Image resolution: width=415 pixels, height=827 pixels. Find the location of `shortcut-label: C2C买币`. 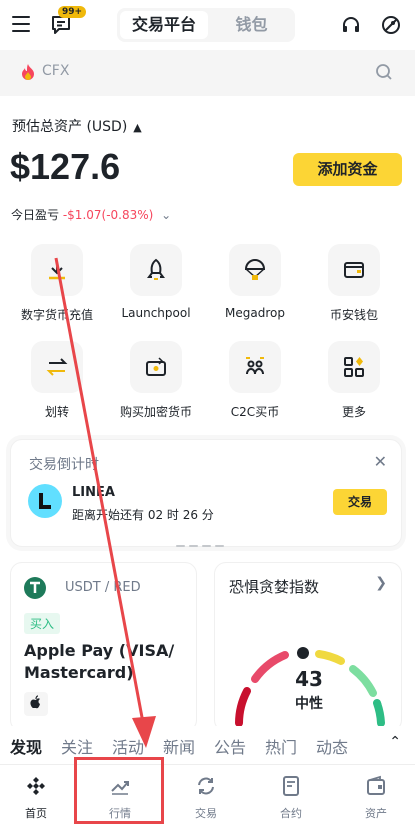

shortcut-label: C2C买币 is located at coordinates (255, 412).